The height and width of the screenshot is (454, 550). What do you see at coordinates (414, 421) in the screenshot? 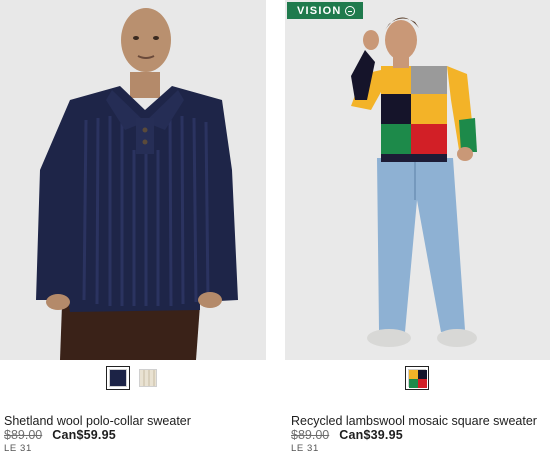
I see `product-name: Recycled lambswool mosaic square sweater` at bounding box center [414, 421].